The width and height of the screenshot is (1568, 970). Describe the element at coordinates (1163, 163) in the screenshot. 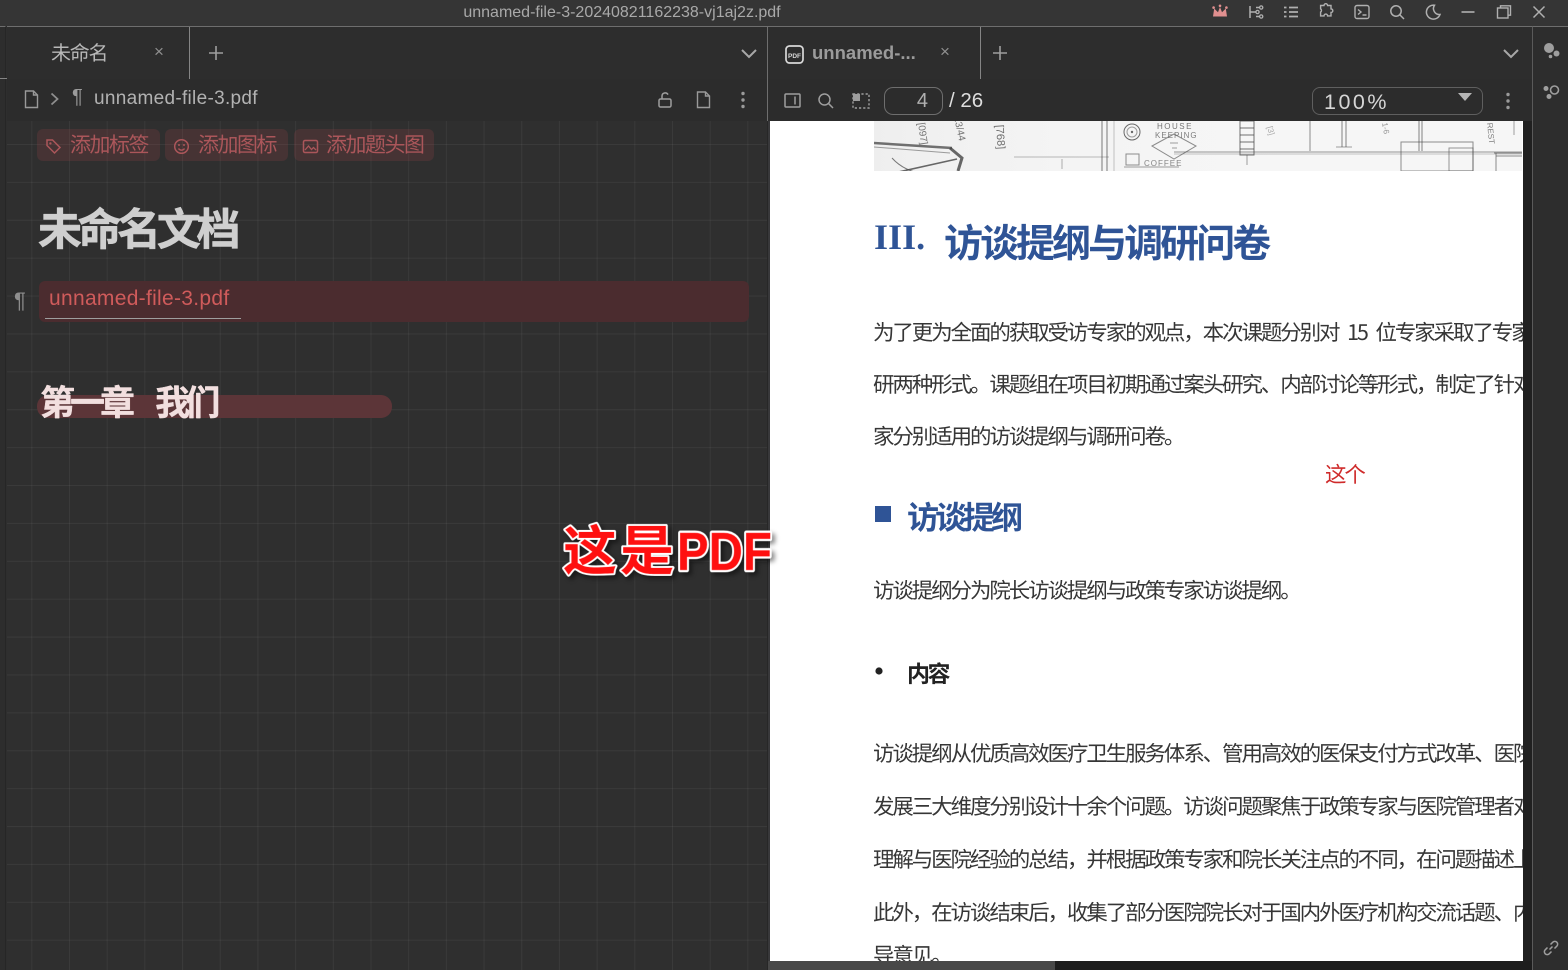

I see `svg-text: COFFEE` at that location.